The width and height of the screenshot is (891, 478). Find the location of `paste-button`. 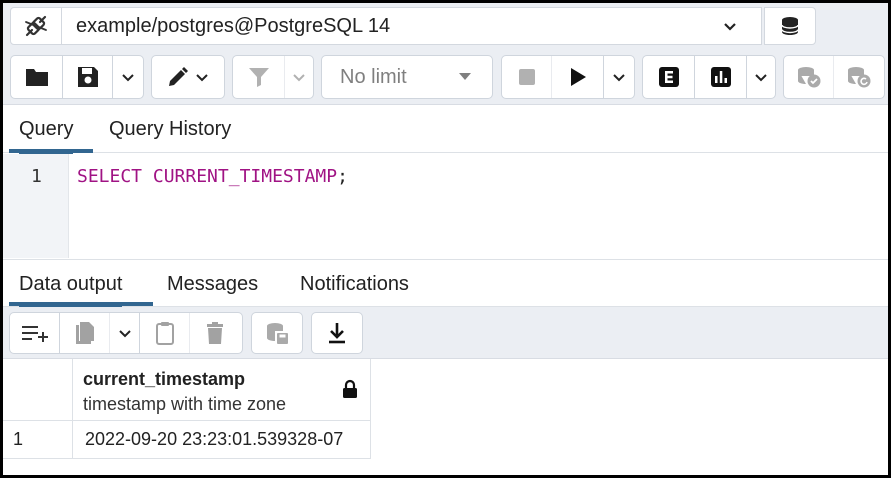

paste-button is located at coordinates (165, 333).